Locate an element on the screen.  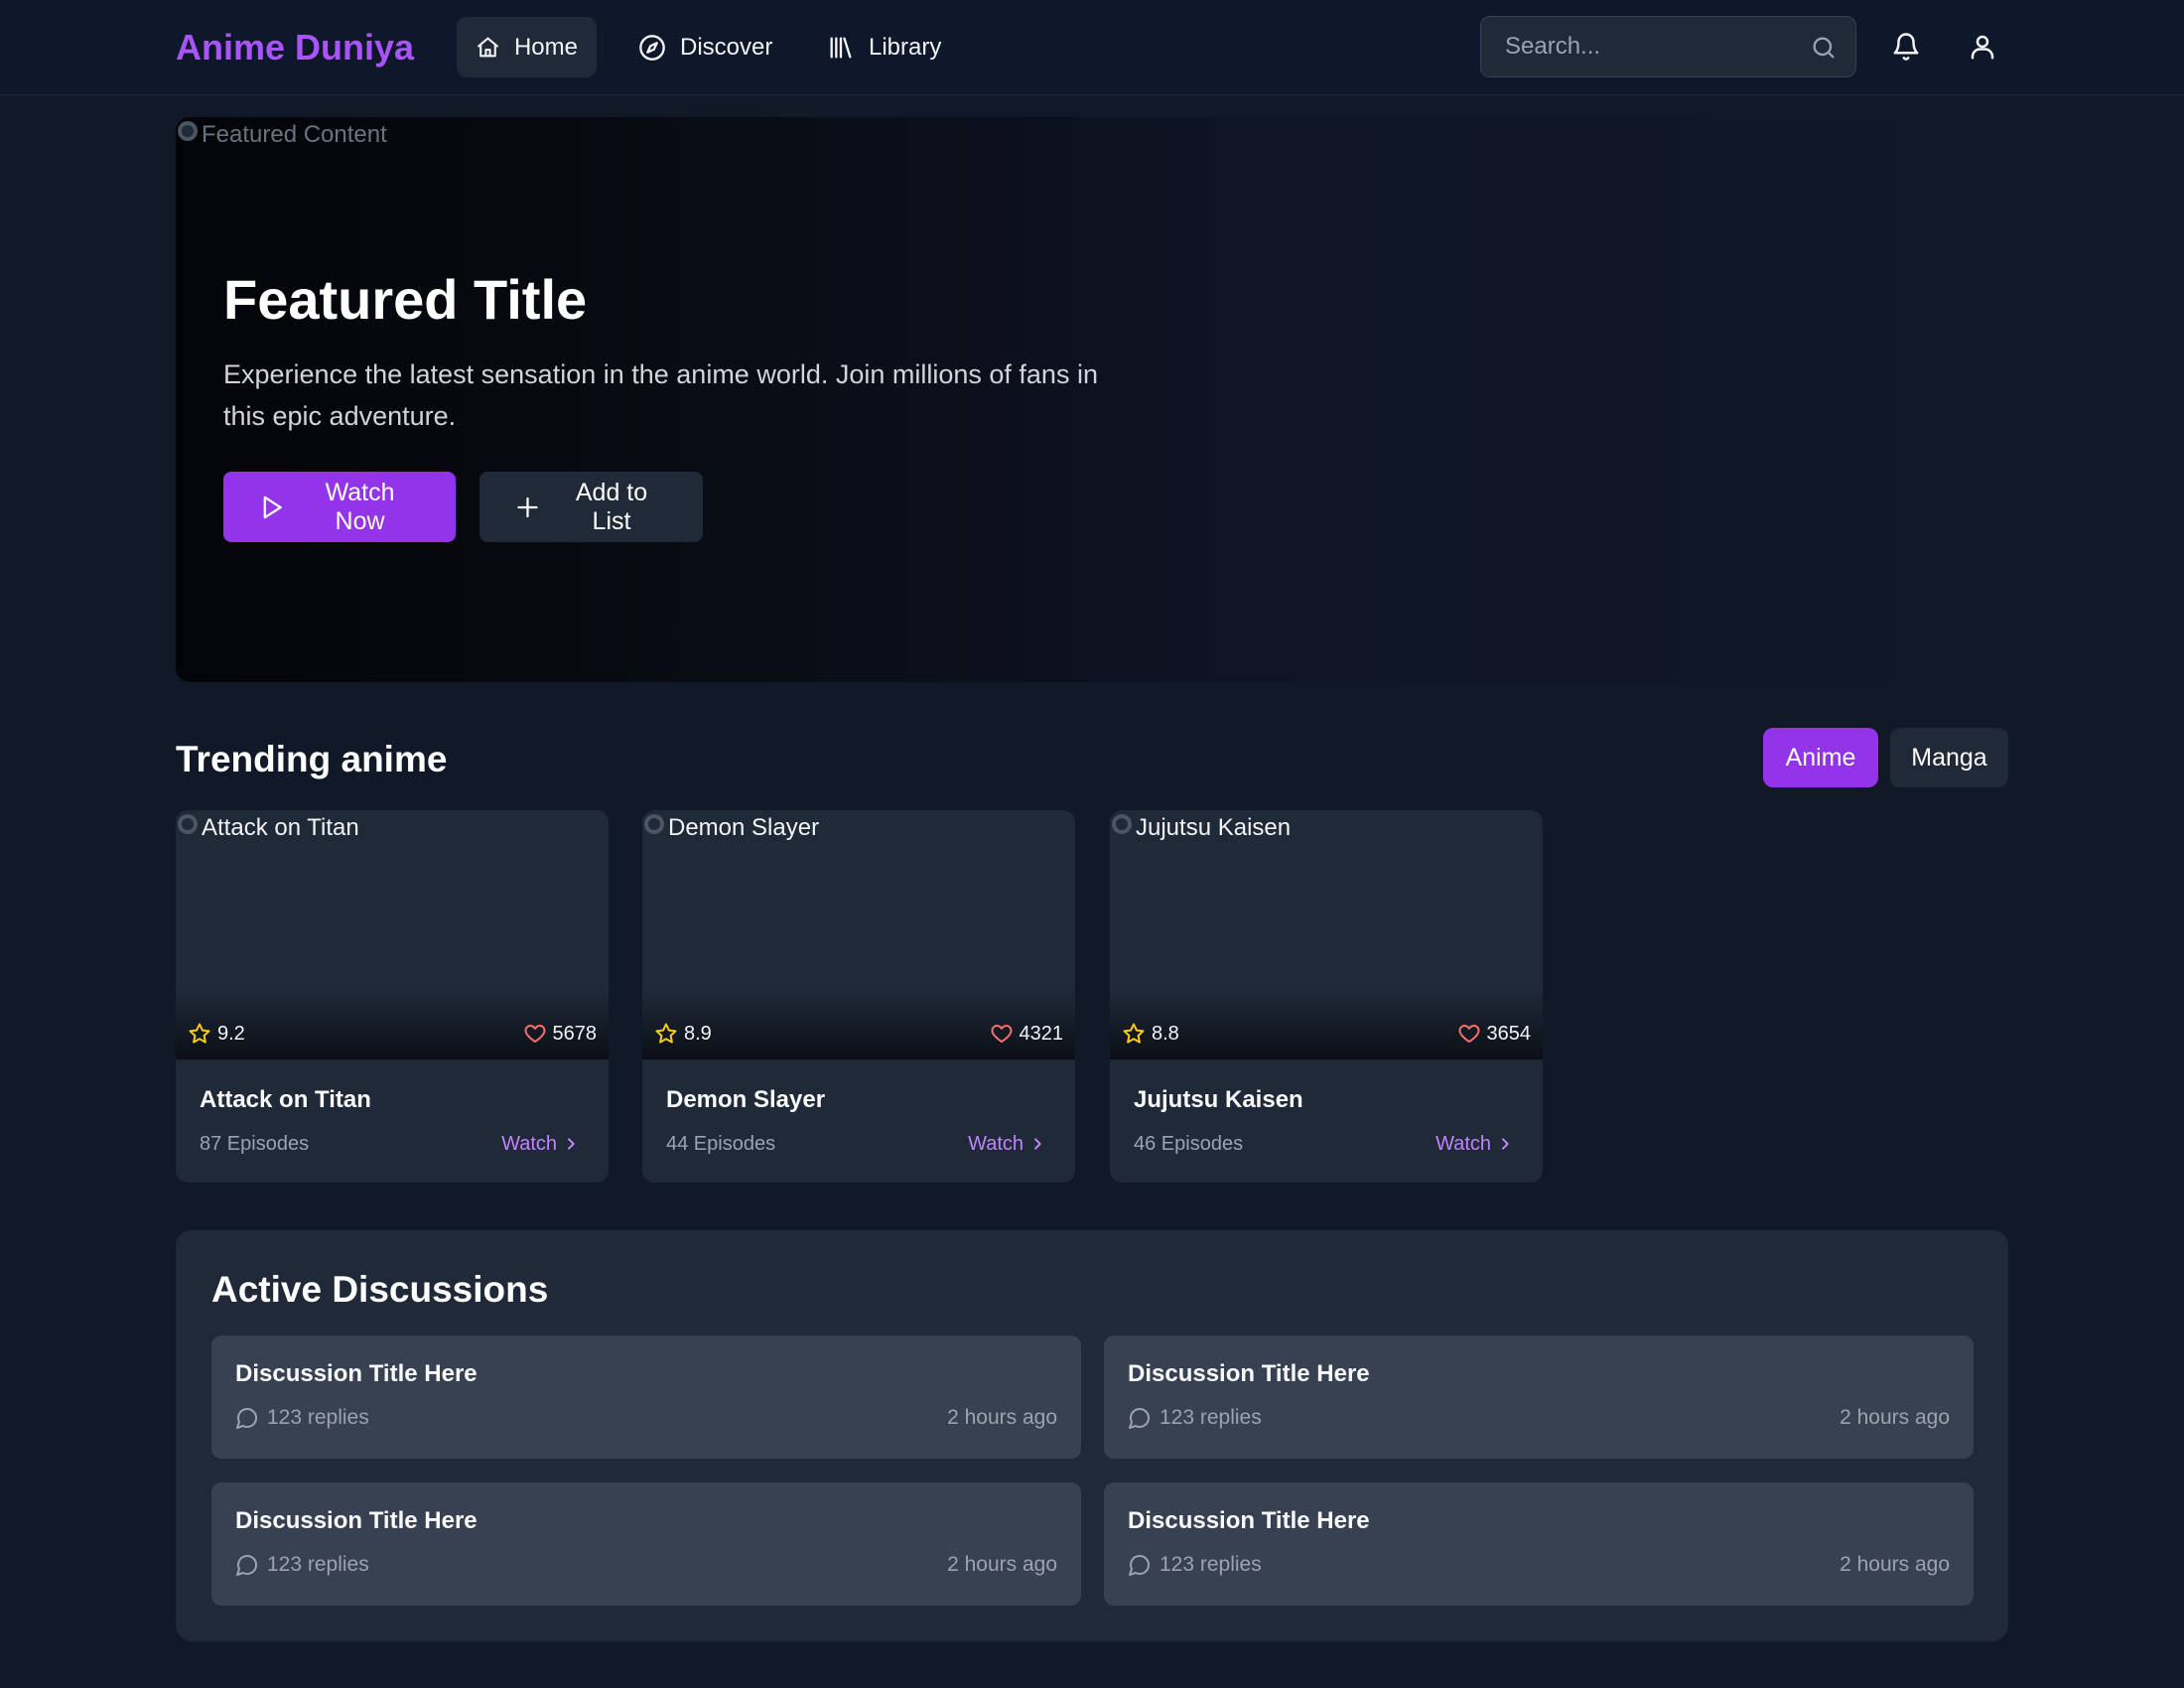
card-image-placeholder: Jujutsu Kaisen is located at coordinates (1200, 828).